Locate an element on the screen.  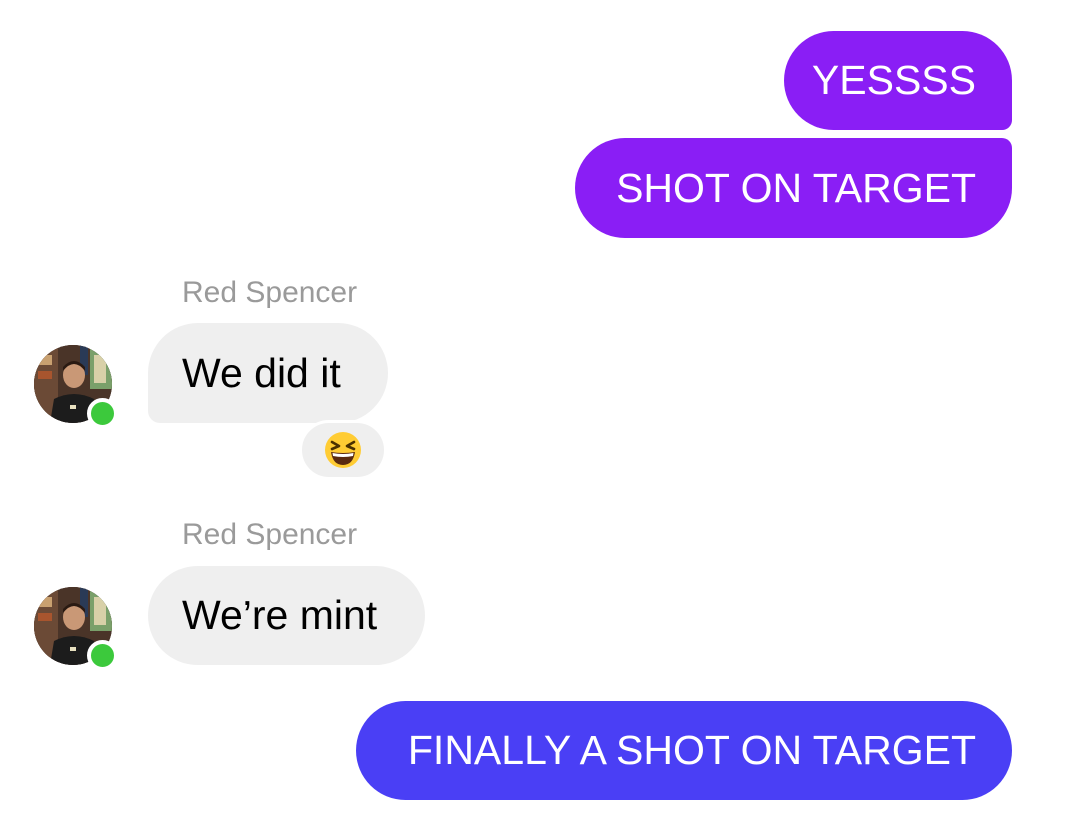
outgoing-message-bubble: YESSSS is located at coordinates (898, 80).